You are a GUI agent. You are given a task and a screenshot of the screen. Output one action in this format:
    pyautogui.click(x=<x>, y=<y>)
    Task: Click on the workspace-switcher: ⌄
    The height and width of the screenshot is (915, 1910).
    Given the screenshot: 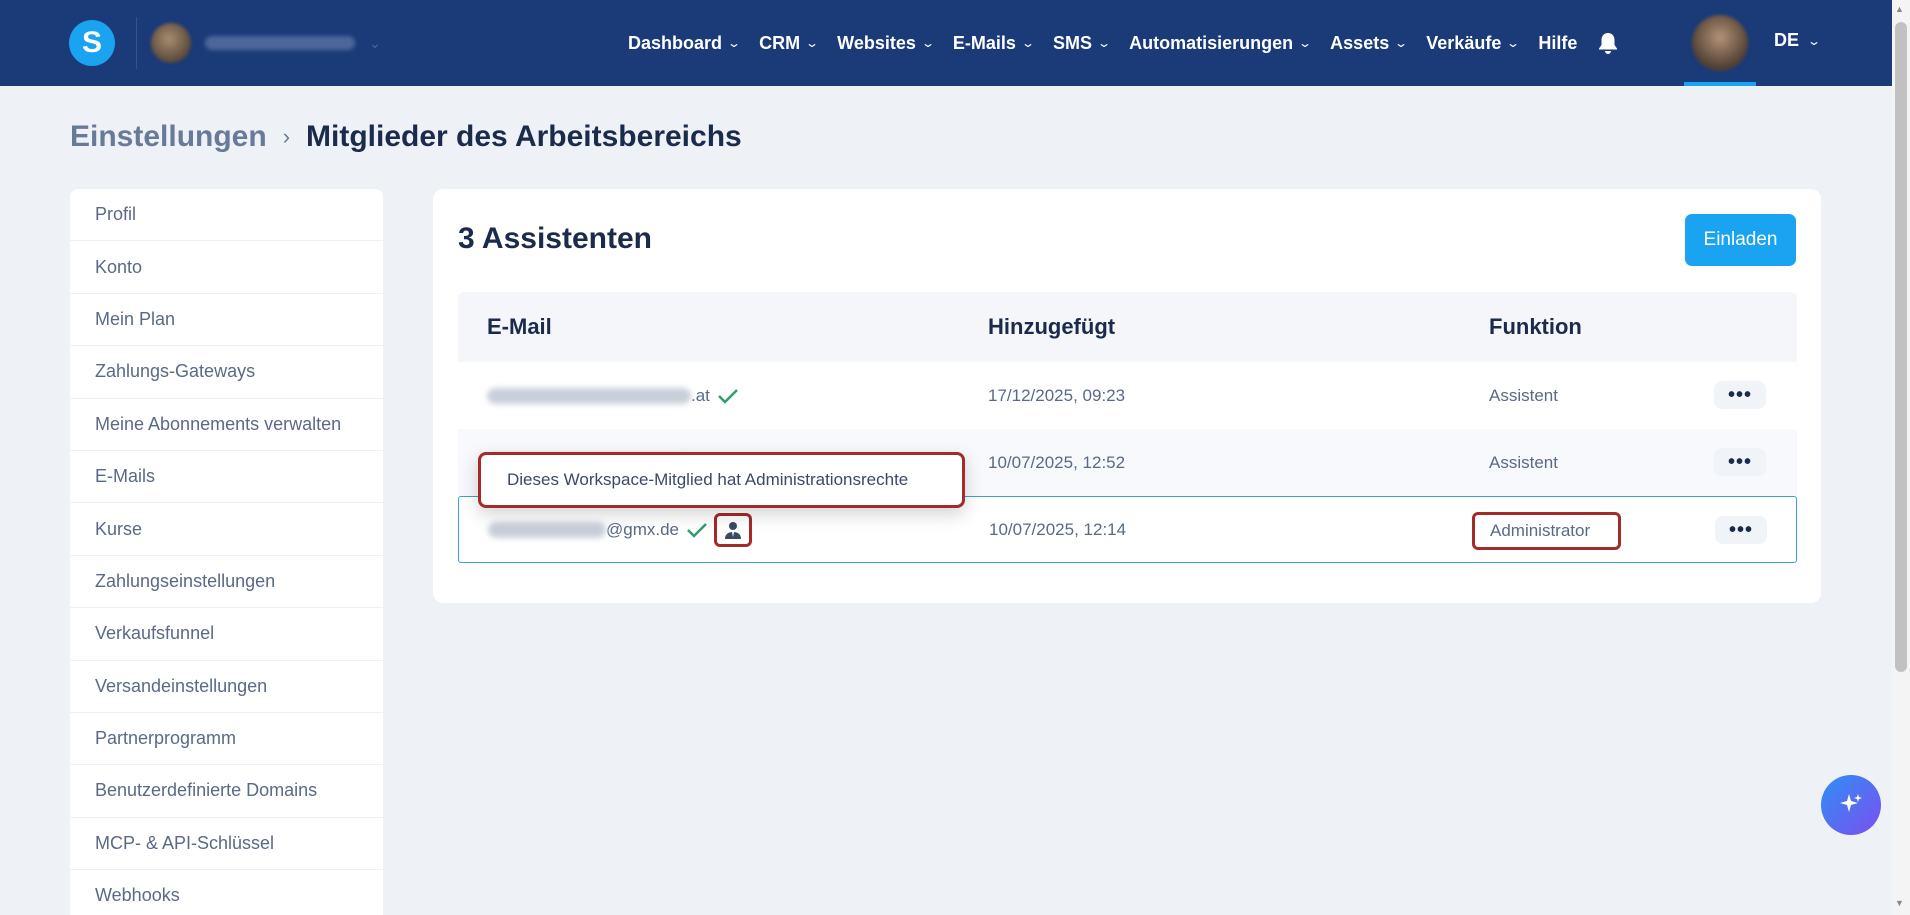 What is the action you would take?
    pyautogui.click(x=286, y=43)
    